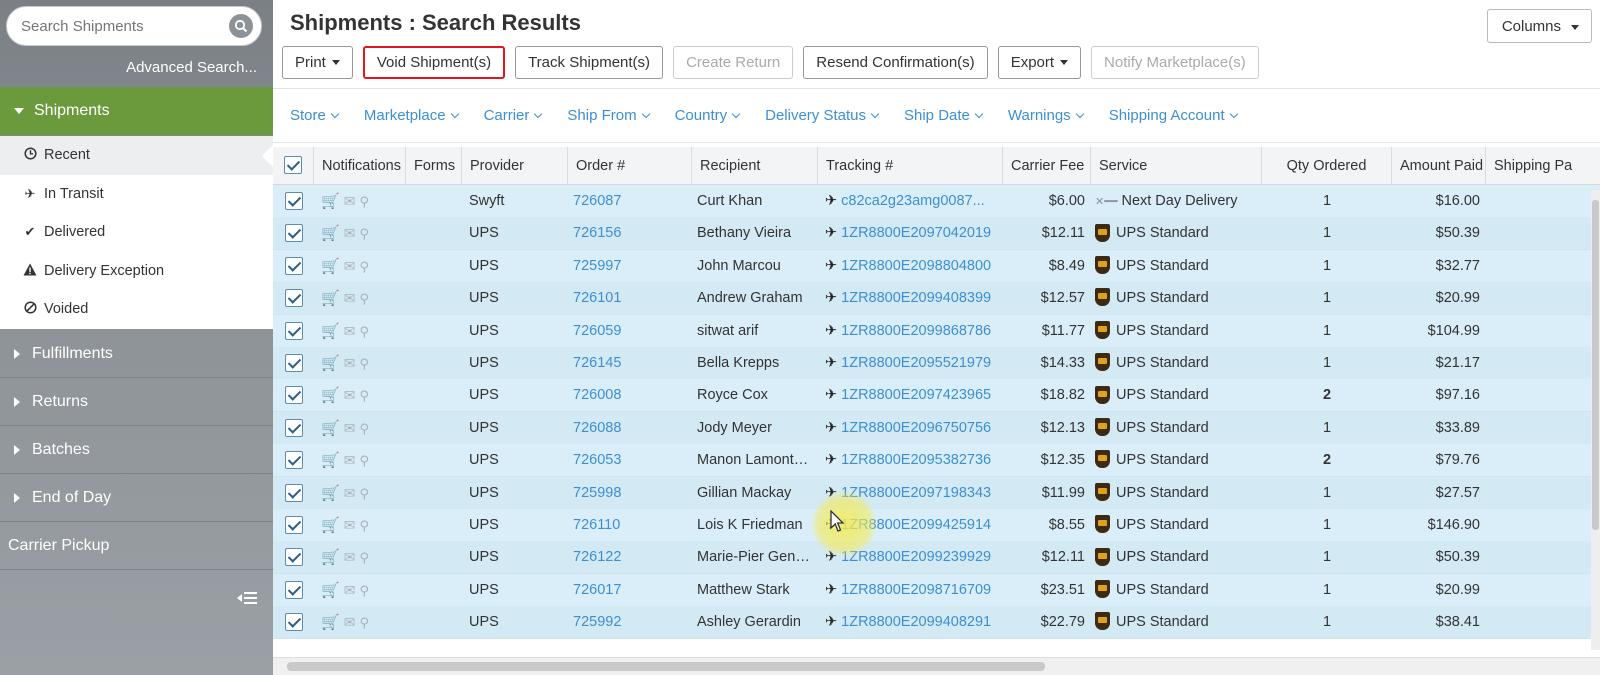 Image resolution: width=1600 pixels, height=675 pixels. What do you see at coordinates (708, 115) in the screenshot?
I see `filter-country: Country` at bounding box center [708, 115].